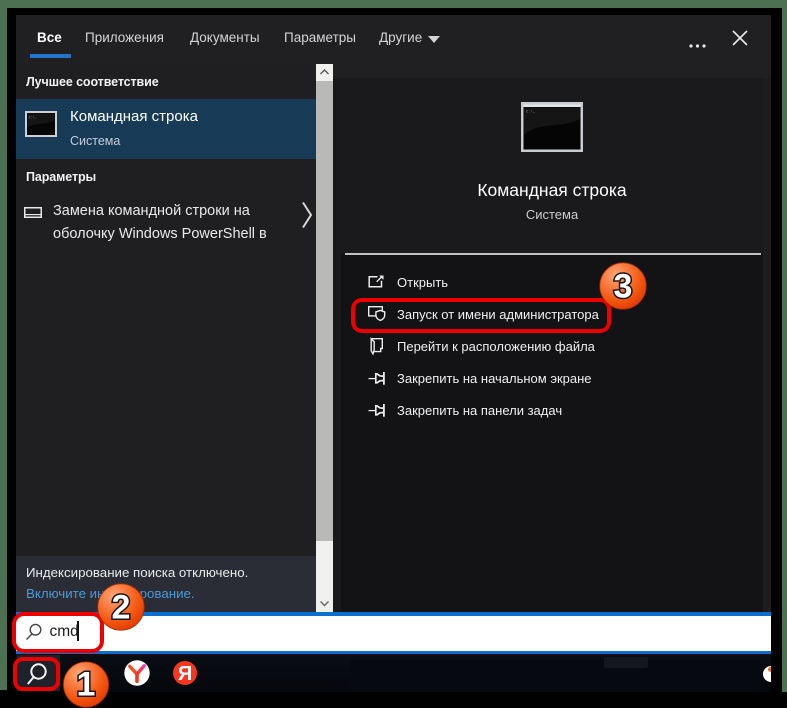 The image size is (787, 708). Describe the element at coordinates (623, 287) in the screenshot. I see `svg-text: 3` at that location.